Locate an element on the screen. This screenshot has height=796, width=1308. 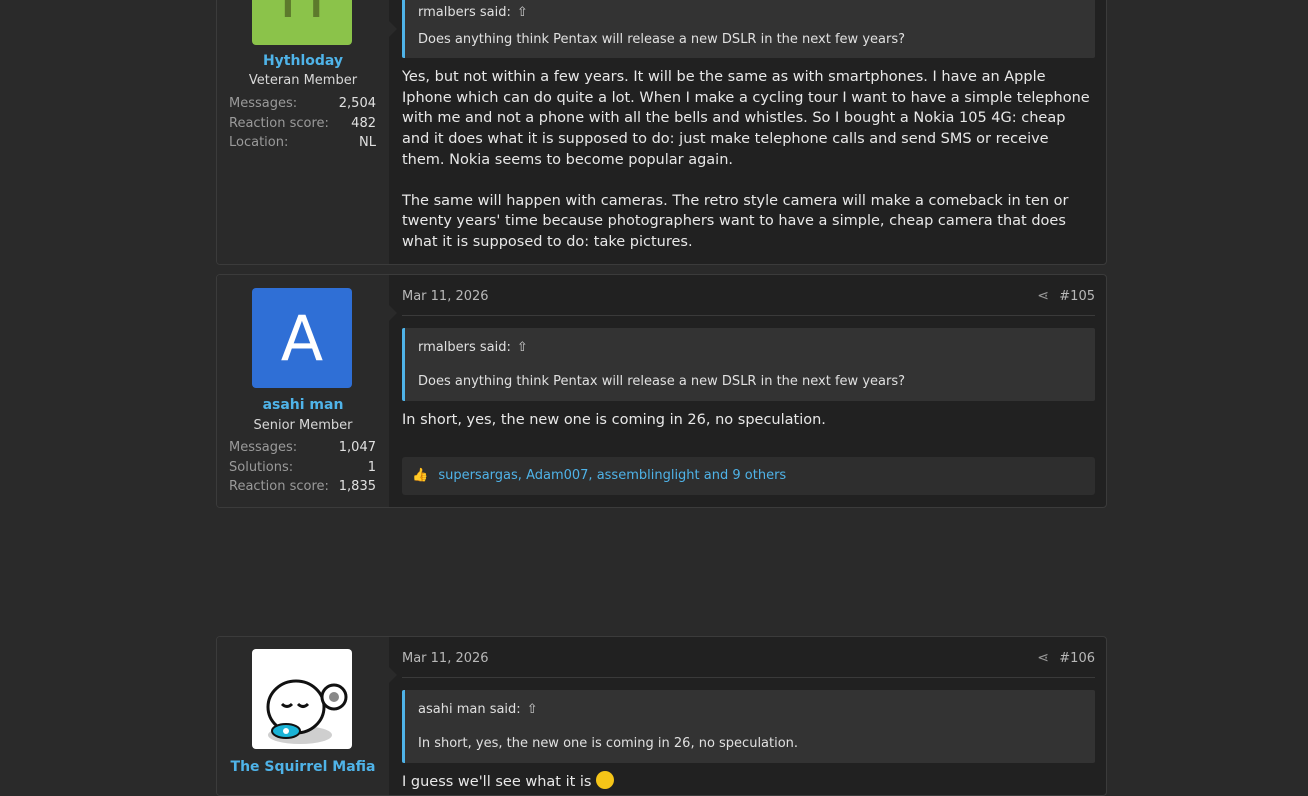
user-title: Senior Member is located at coordinates (303, 425).